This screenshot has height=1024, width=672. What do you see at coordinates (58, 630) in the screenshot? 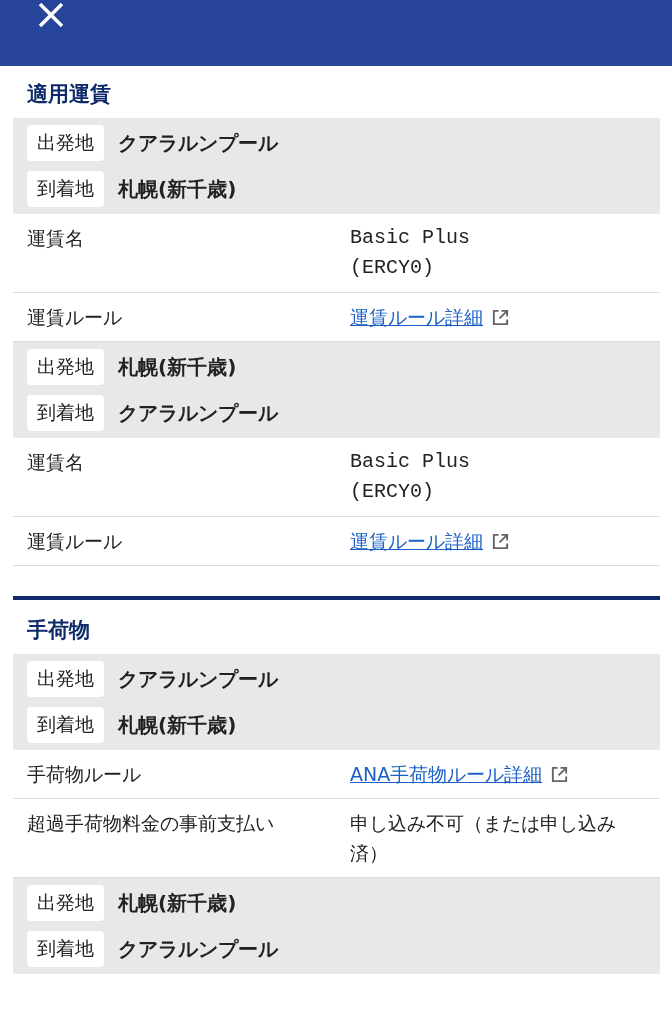
I see `section-title: 手荷物` at bounding box center [58, 630].